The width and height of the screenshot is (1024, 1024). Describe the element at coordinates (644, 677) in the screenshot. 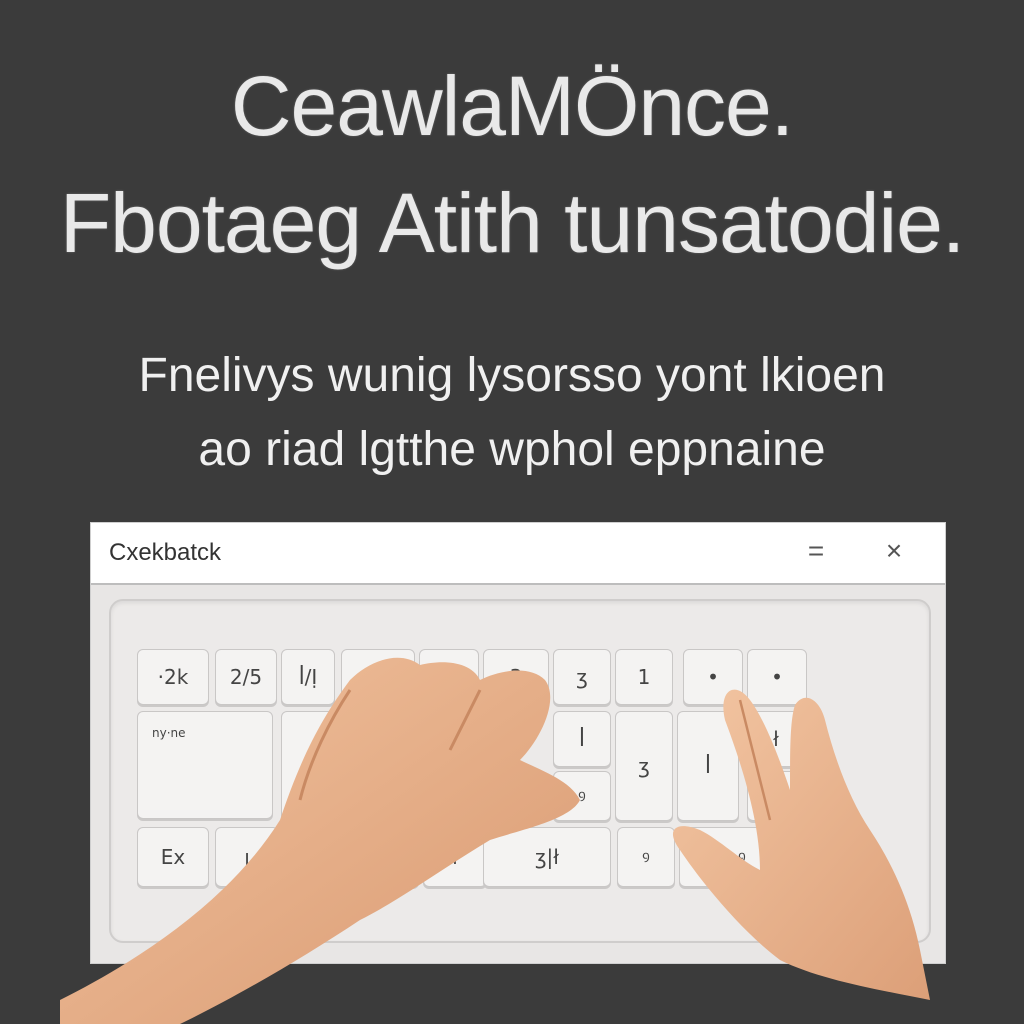

I see `key: 1` at that location.